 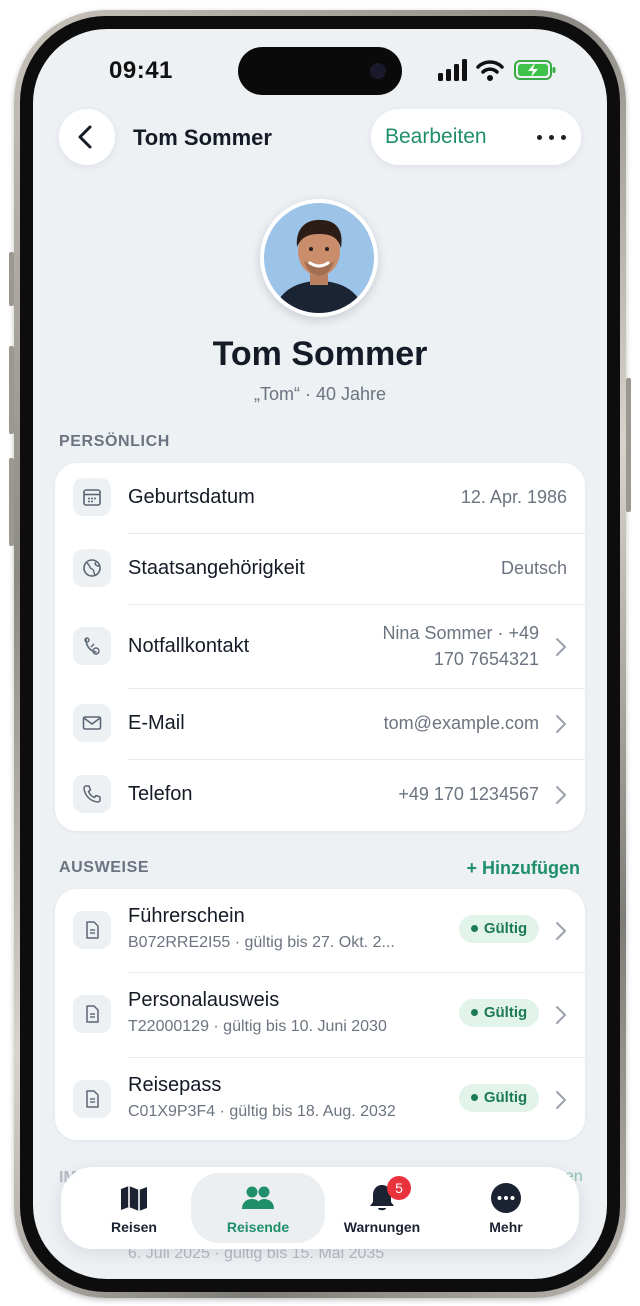 What do you see at coordinates (399, 1188) in the screenshot?
I see `notification-badge: 5` at bounding box center [399, 1188].